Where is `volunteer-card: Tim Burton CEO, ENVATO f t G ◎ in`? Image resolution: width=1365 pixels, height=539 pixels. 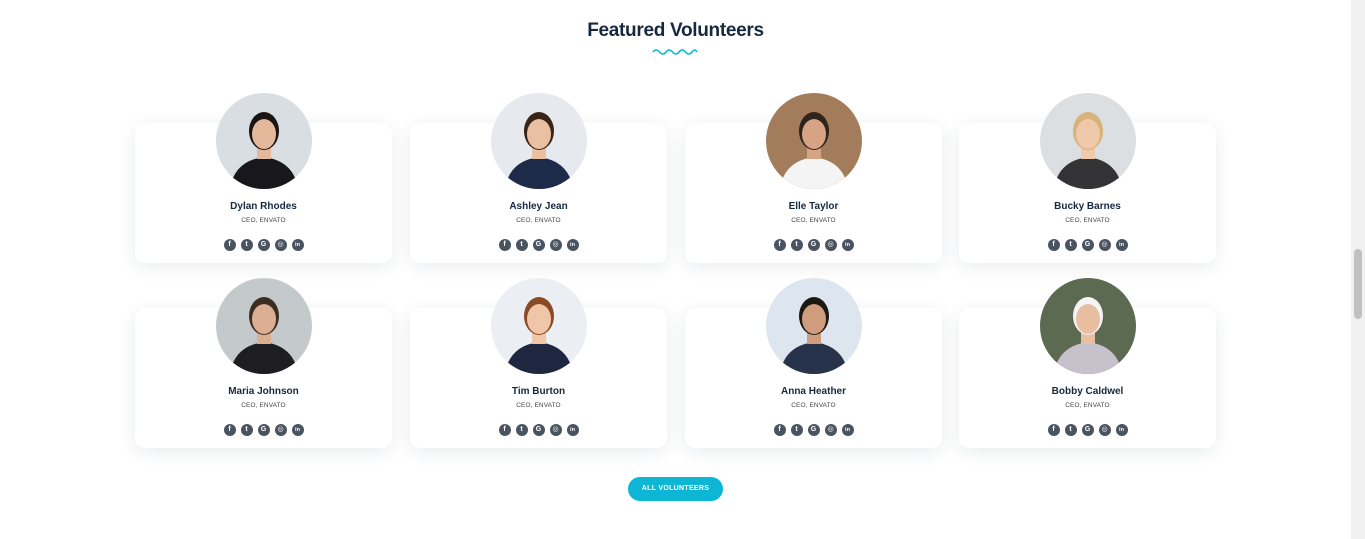
volunteer-card: Tim Burton CEO, ENVATO f t G ◎ in is located at coordinates (538, 363).